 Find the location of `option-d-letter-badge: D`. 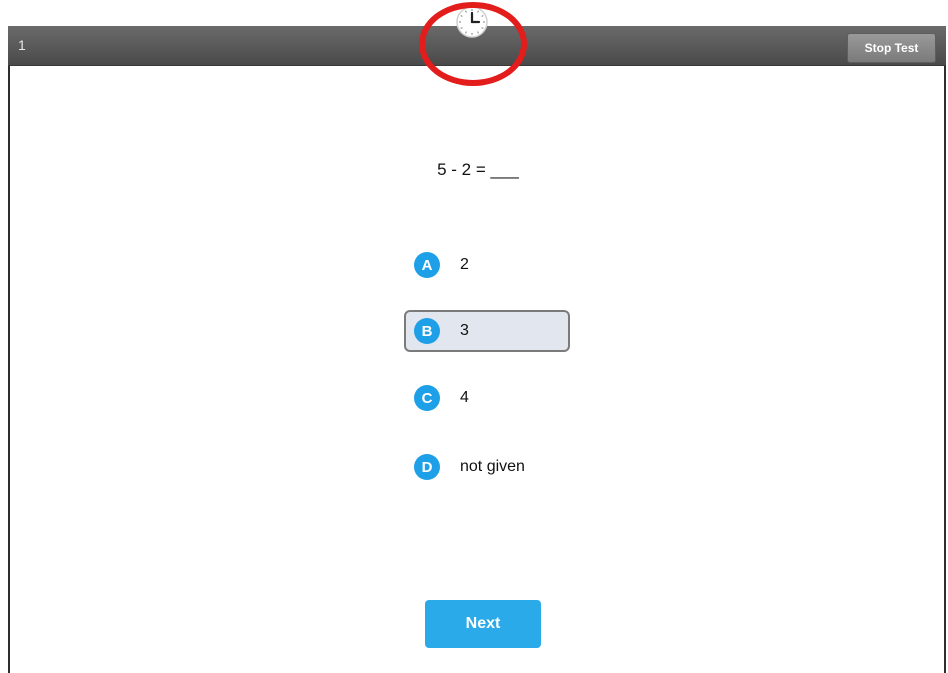

option-d-letter-badge: D is located at coordinates (427, 467).